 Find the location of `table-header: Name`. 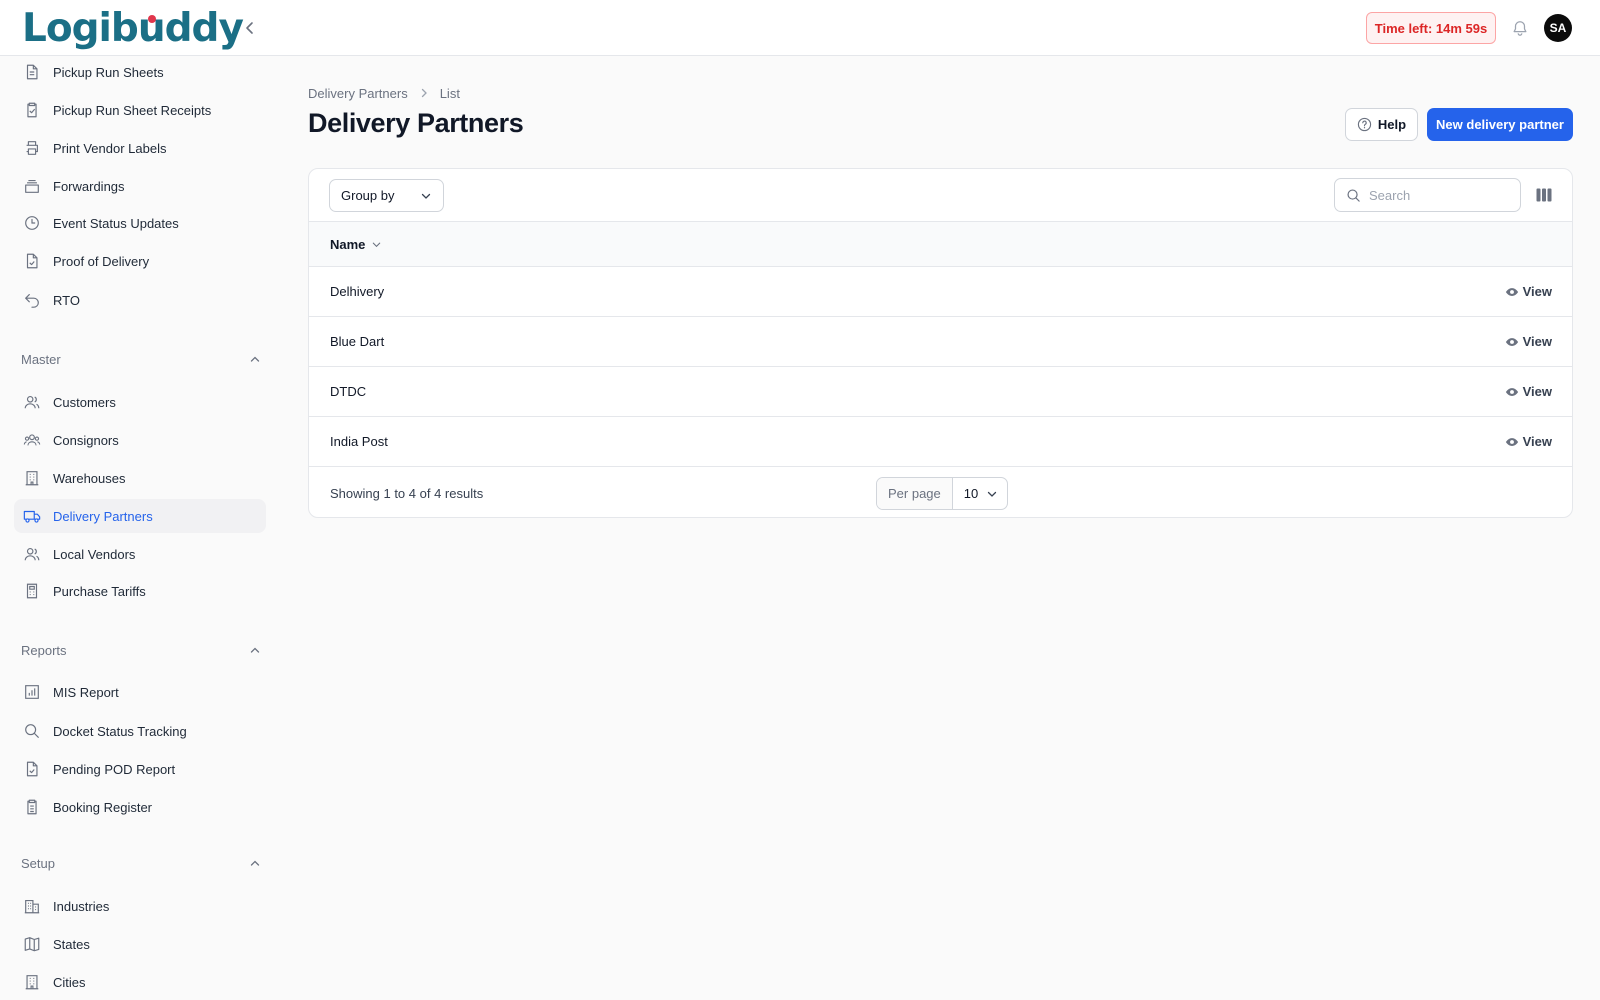

table-header: Name is located at coordinates (940, 244).